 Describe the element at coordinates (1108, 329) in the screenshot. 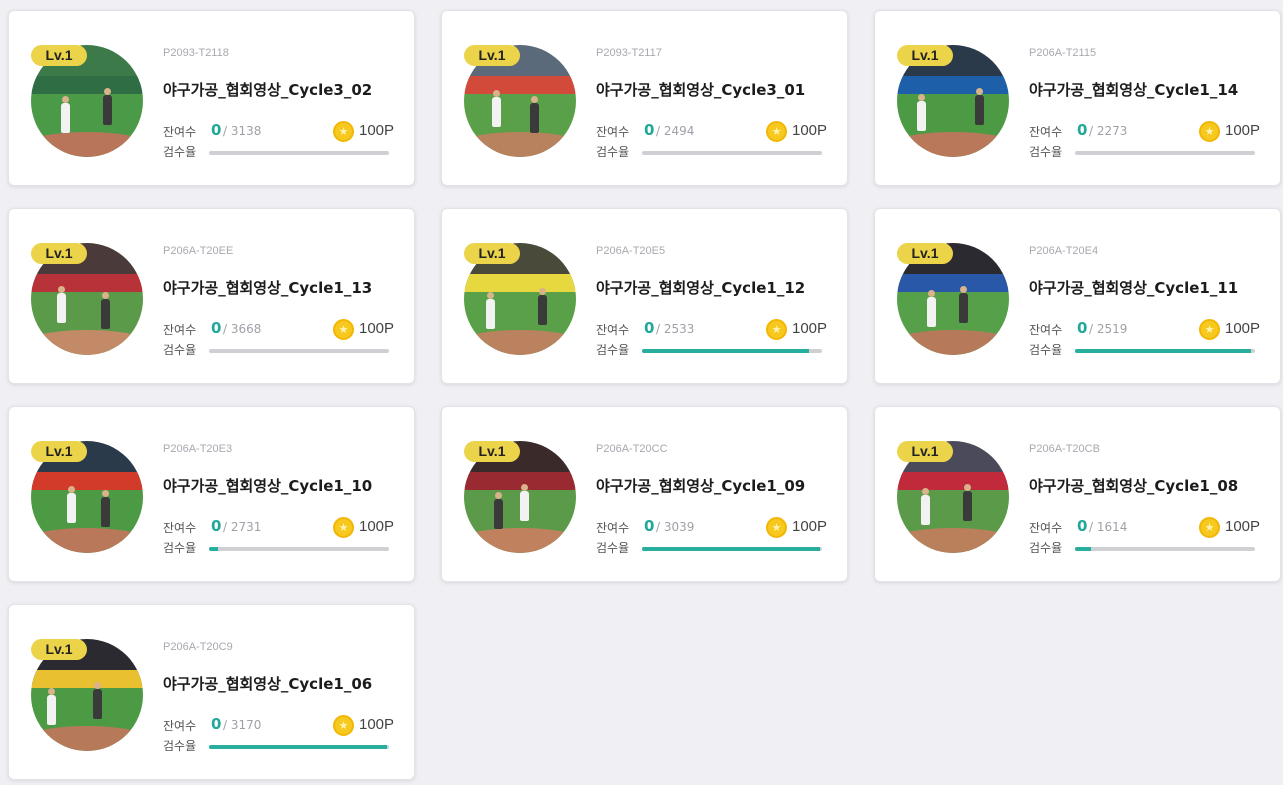

I see `total-count: / 2519` at that location.